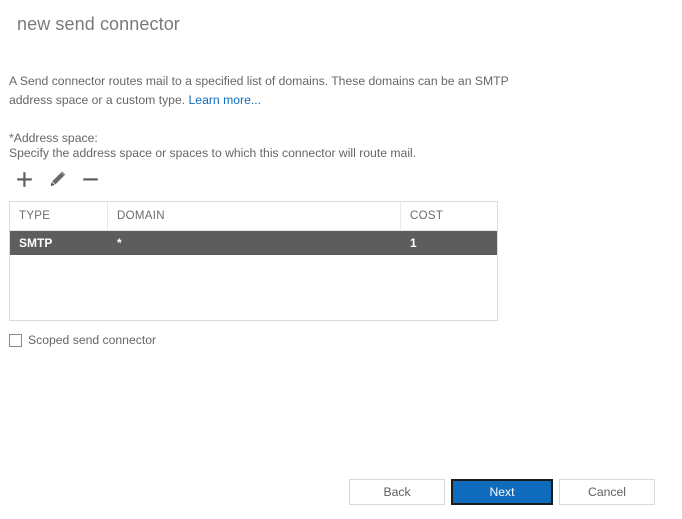 The image size is (682, 519). I want to click on page-title: new send connector, so click(98, 24).